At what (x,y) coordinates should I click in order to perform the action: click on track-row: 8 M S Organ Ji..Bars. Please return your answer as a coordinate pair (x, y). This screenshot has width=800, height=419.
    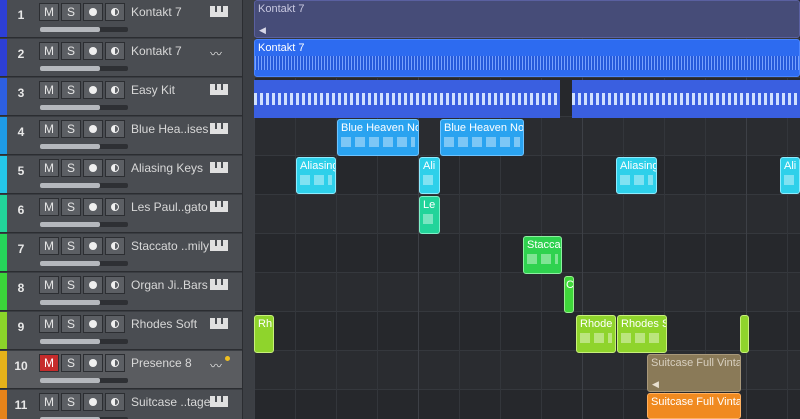
    Looking at the image, I should click on (127, 292).